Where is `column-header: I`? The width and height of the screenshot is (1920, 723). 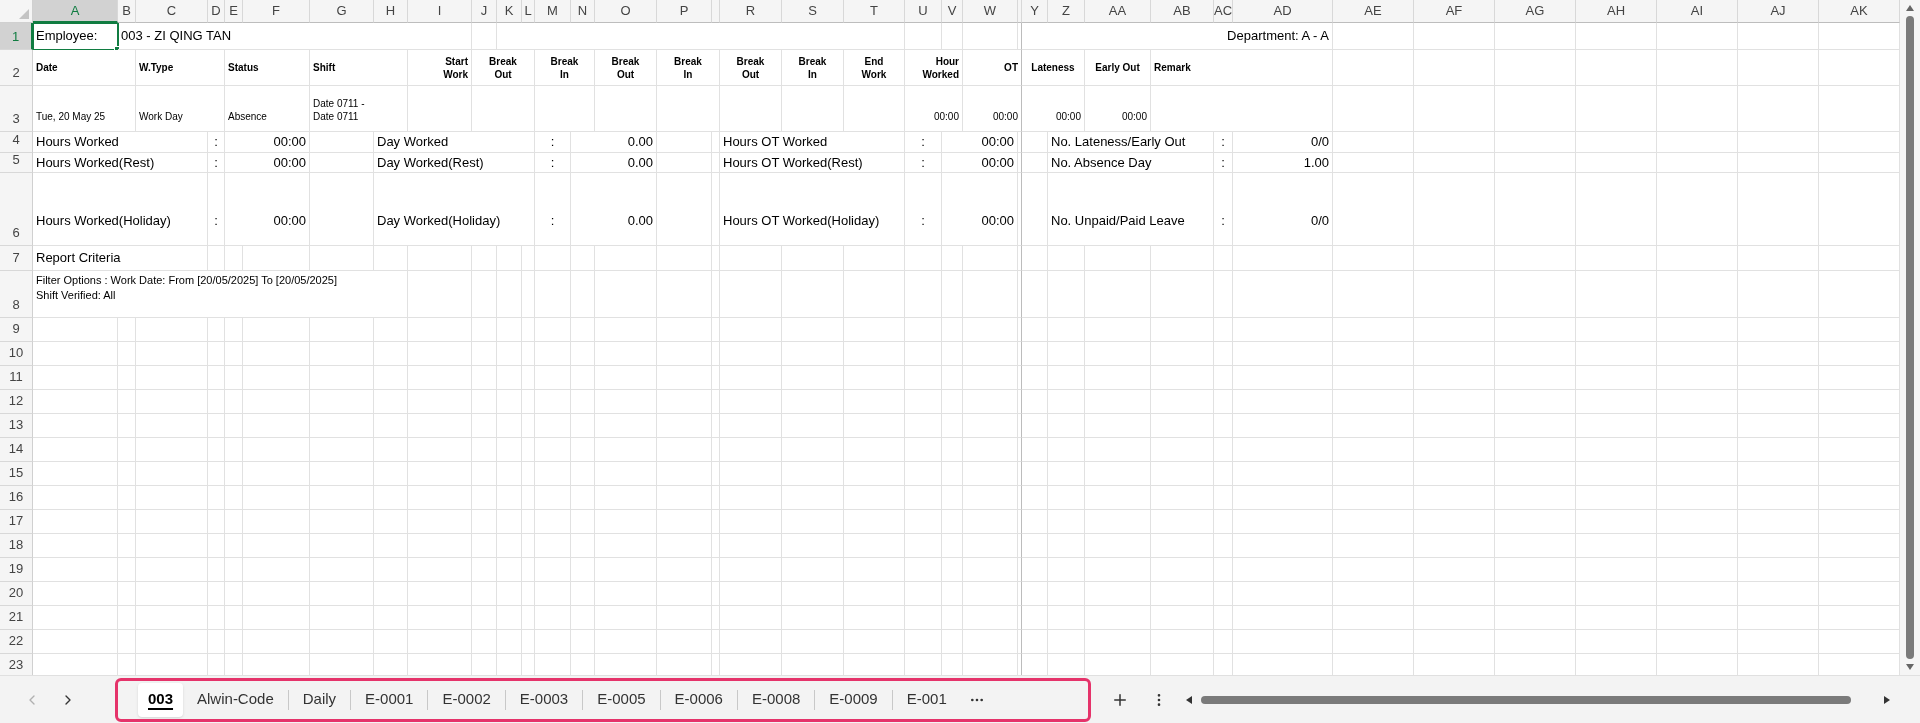 column-header: I is located at coordinates (440, 11).